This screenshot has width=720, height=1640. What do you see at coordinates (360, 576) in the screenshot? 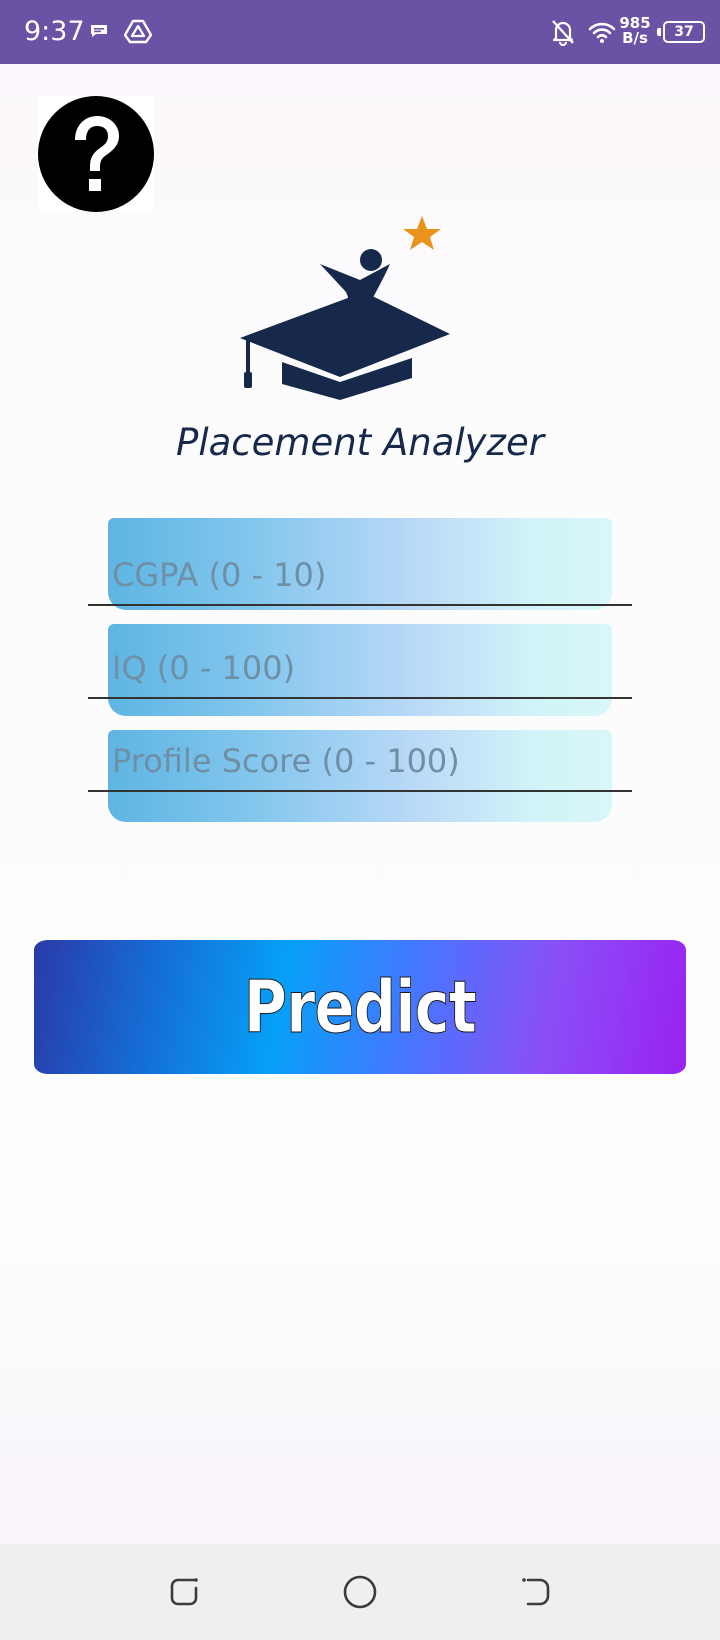
I see `cgpa-input` at bounding box center [360, 576].